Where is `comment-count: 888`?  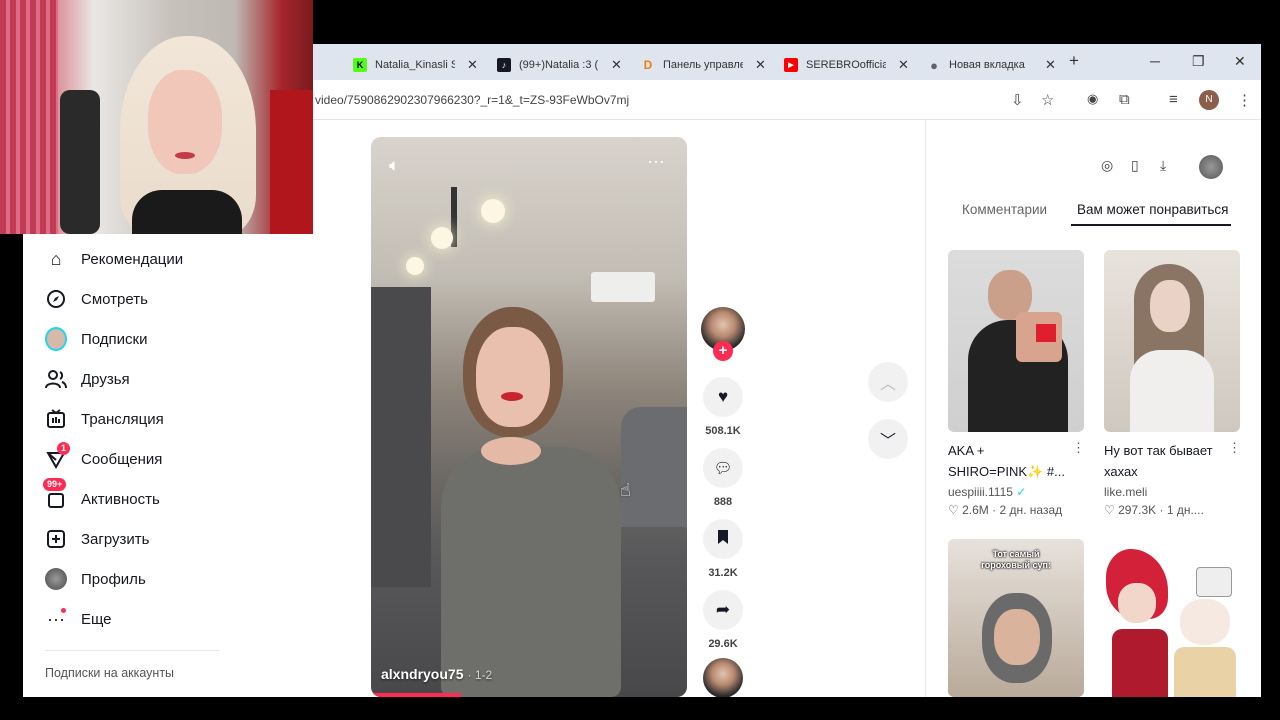 comment-count: 888 is located at coordinates (723, 502).